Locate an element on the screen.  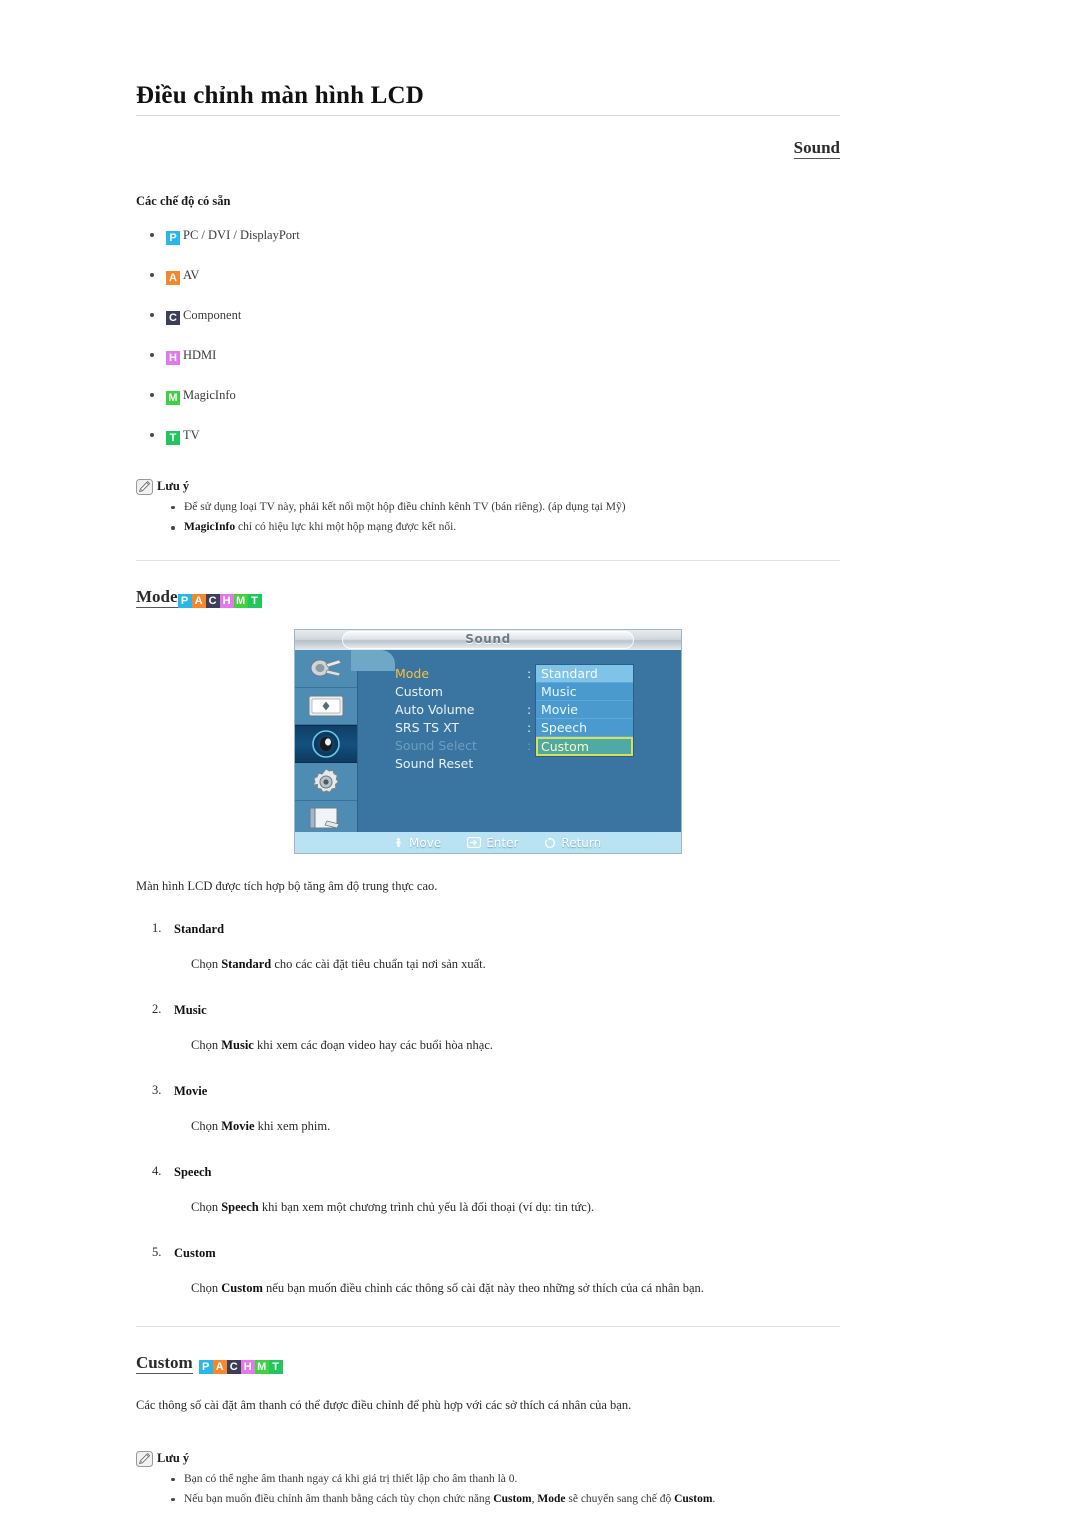
list-item: C Component is located at coordinates (495, 316).